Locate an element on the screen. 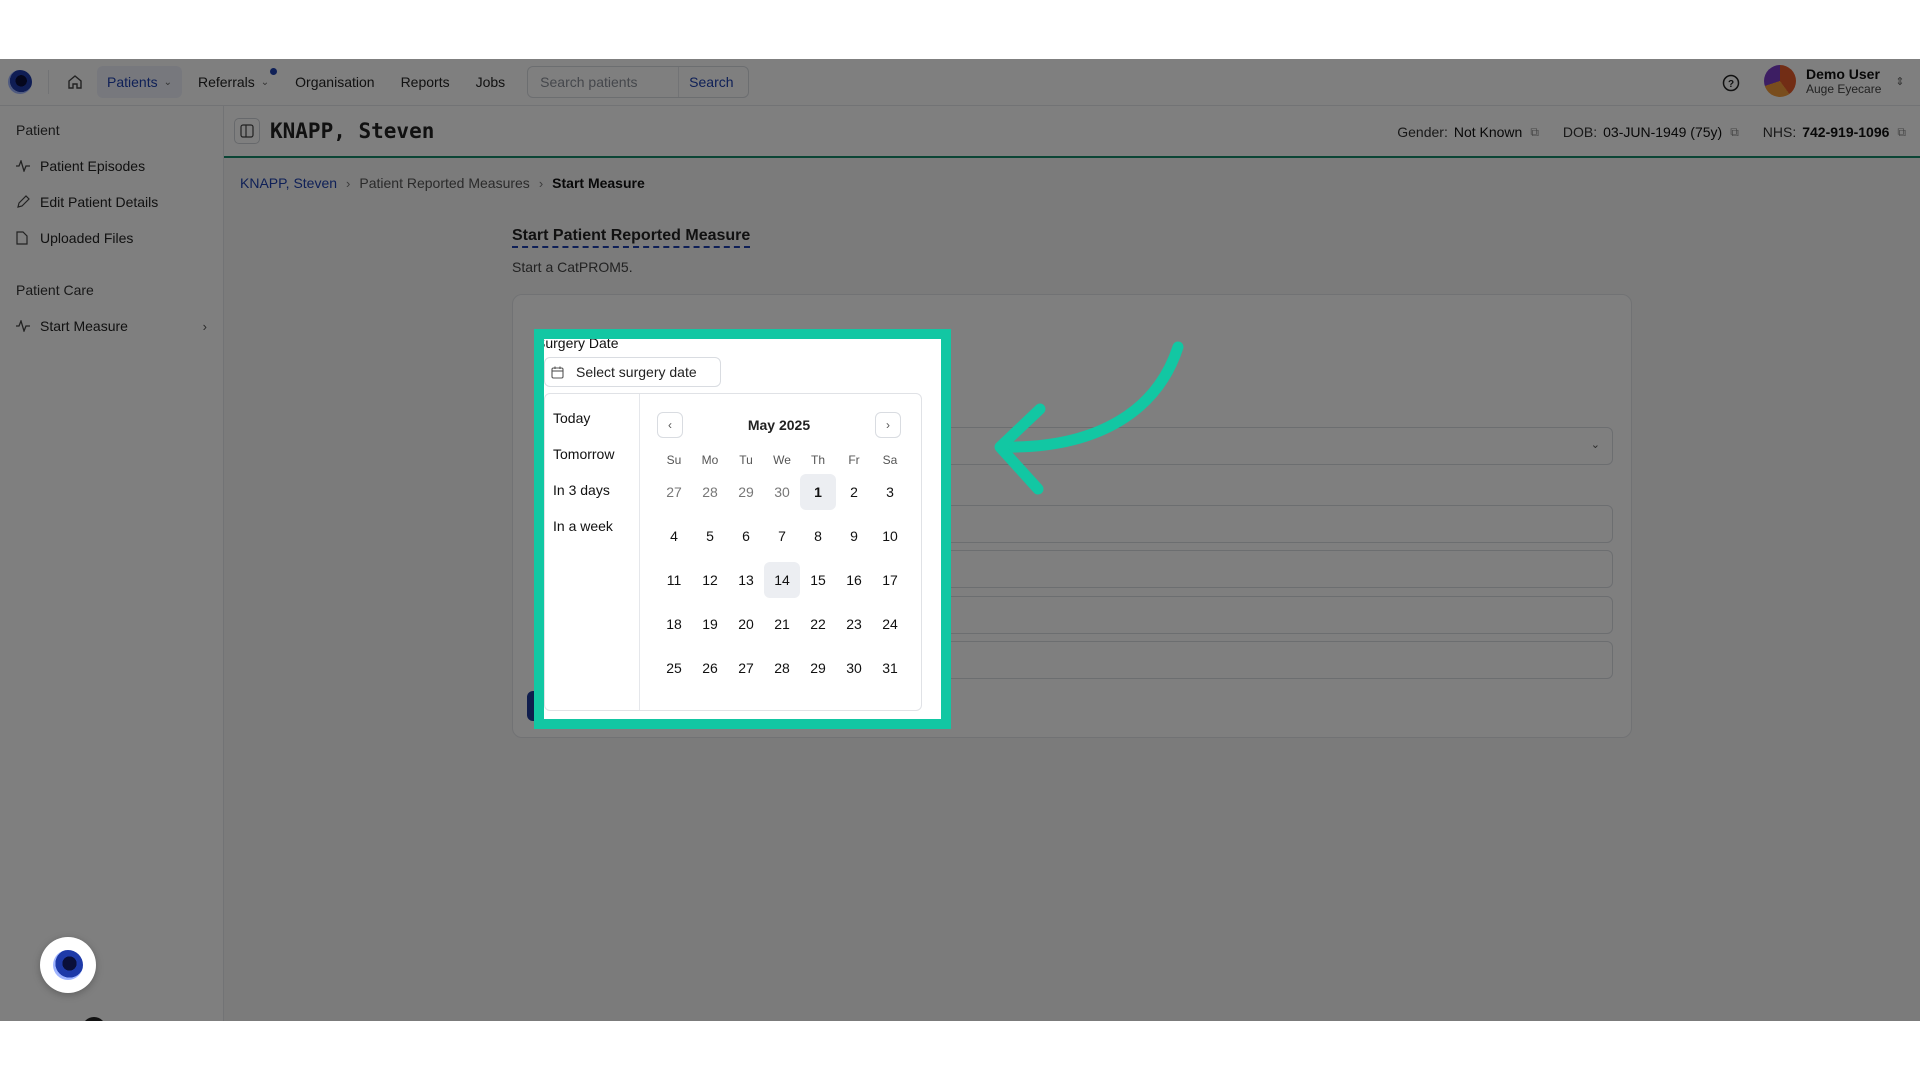 This screenshot has height=1080, width=1920. calendar-day: 12 is located at coordinates (710, 580).